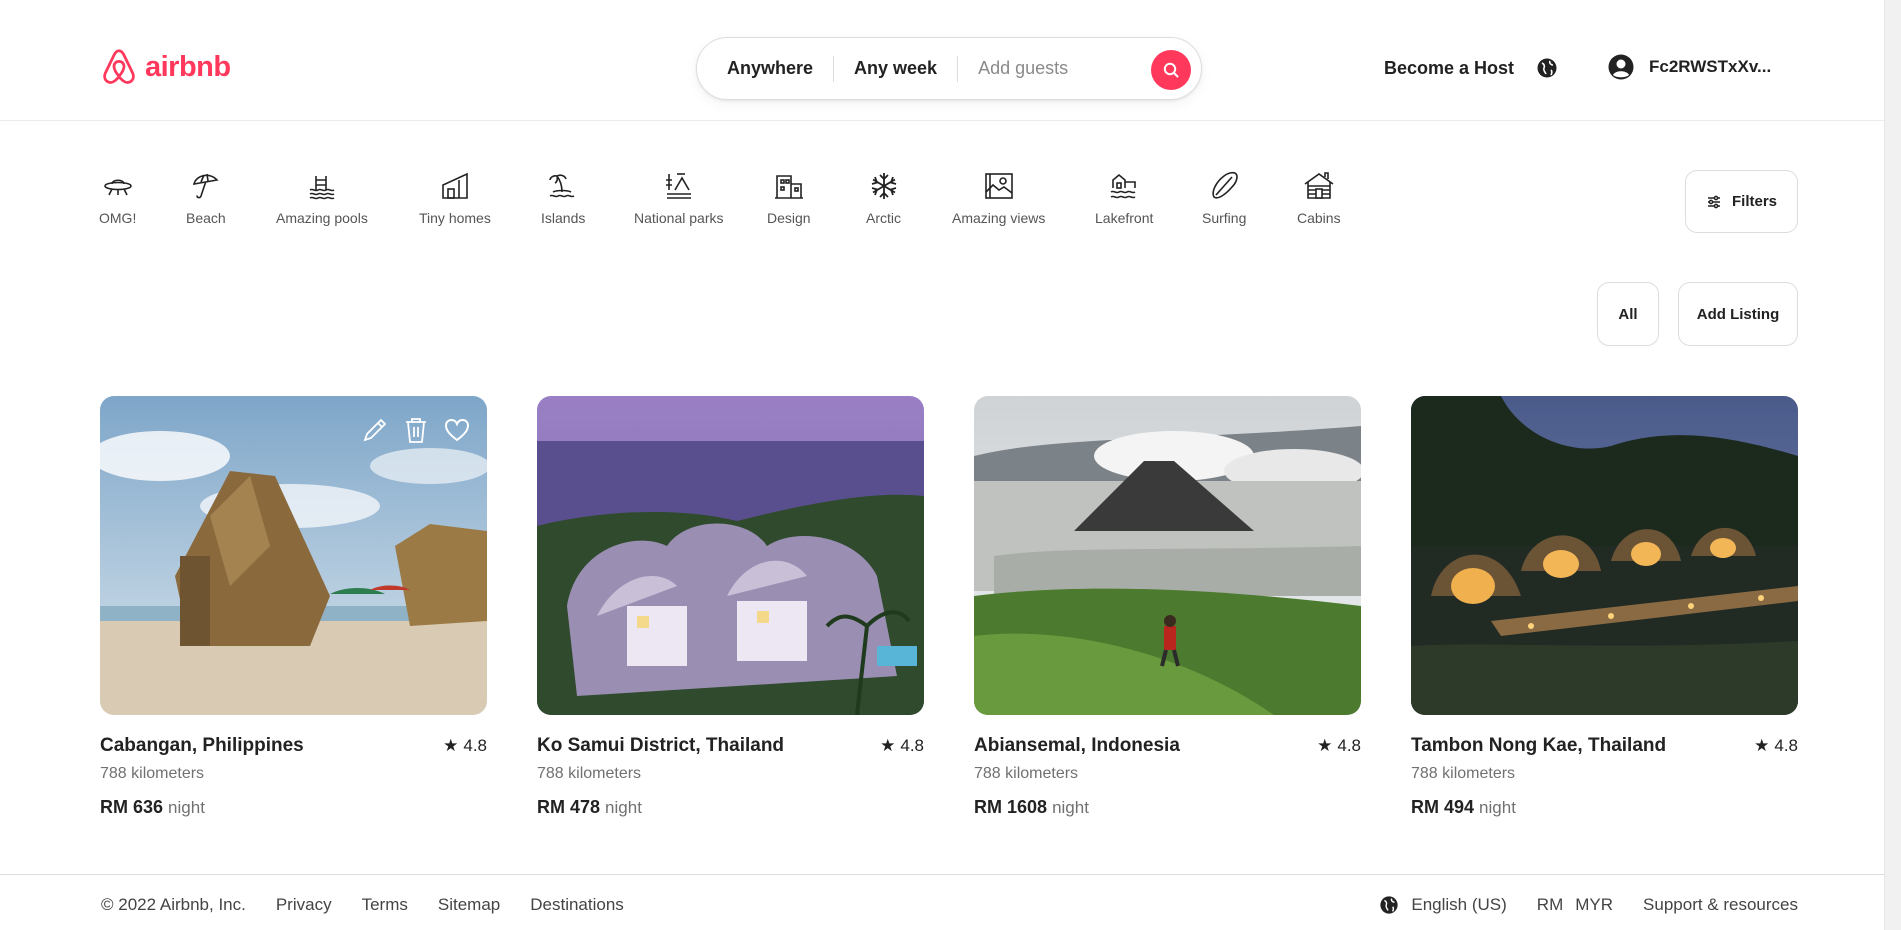  What do you see at coordinates (1892, 465) in the screenshot?
I see `page-scrollbar` at bounding box center [1892, 465].